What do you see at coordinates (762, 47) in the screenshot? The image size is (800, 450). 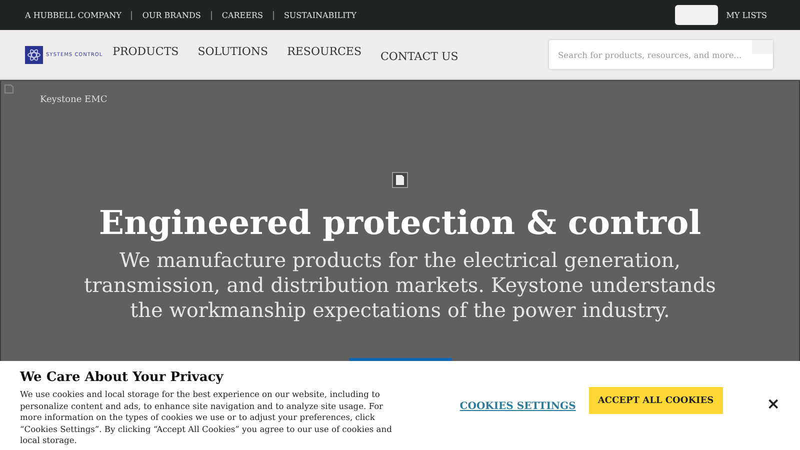 I see `search-button` at bounding box center [762, 47].